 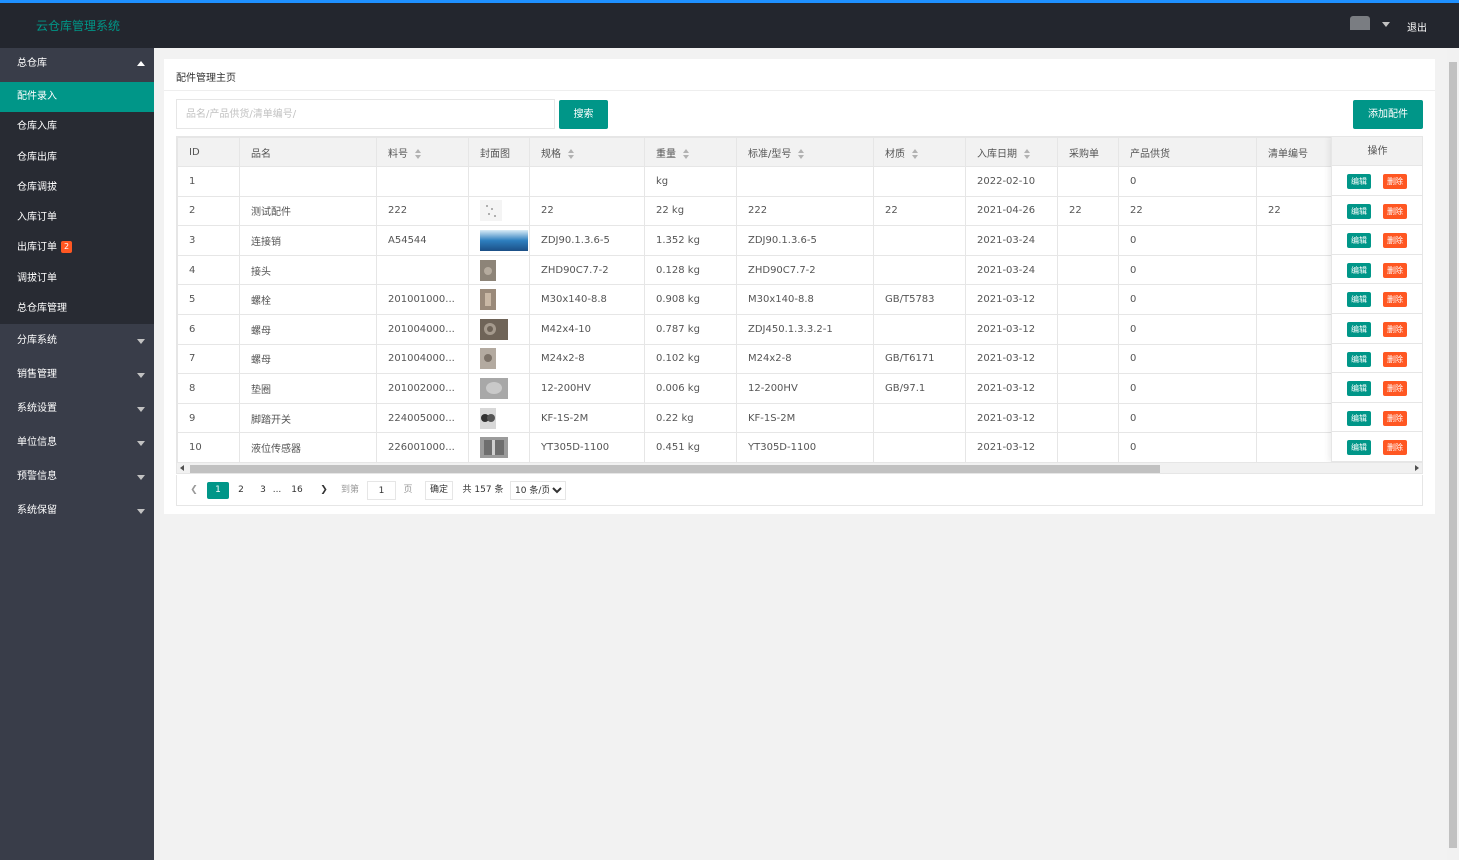 I want to click on sidebar-item: 出库订单 2, so click(x=77, y=248).